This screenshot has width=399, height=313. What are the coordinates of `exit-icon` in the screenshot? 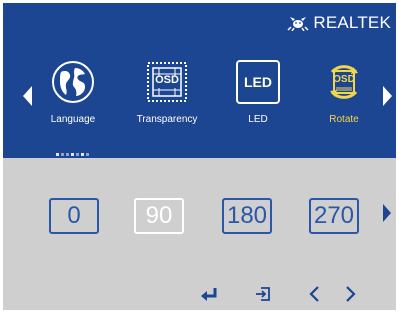 It's located at (263, 294).